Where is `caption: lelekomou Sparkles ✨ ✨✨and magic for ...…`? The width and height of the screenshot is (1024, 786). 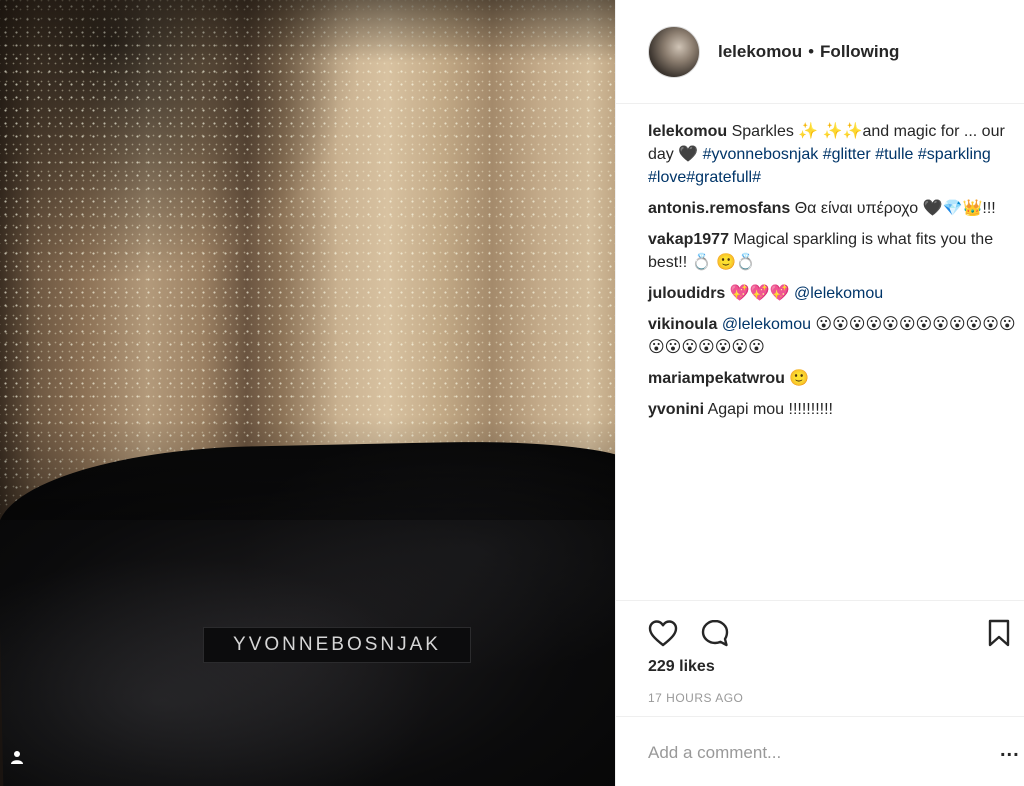
caption: lelekomou Sparkles ✨ ✨✨and magic for ...… is located at coordinates (832, 154).